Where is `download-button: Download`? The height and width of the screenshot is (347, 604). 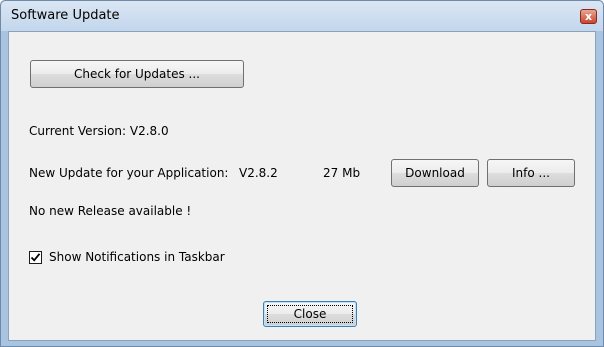
download-button: Download is located at coordinates (435, 173).